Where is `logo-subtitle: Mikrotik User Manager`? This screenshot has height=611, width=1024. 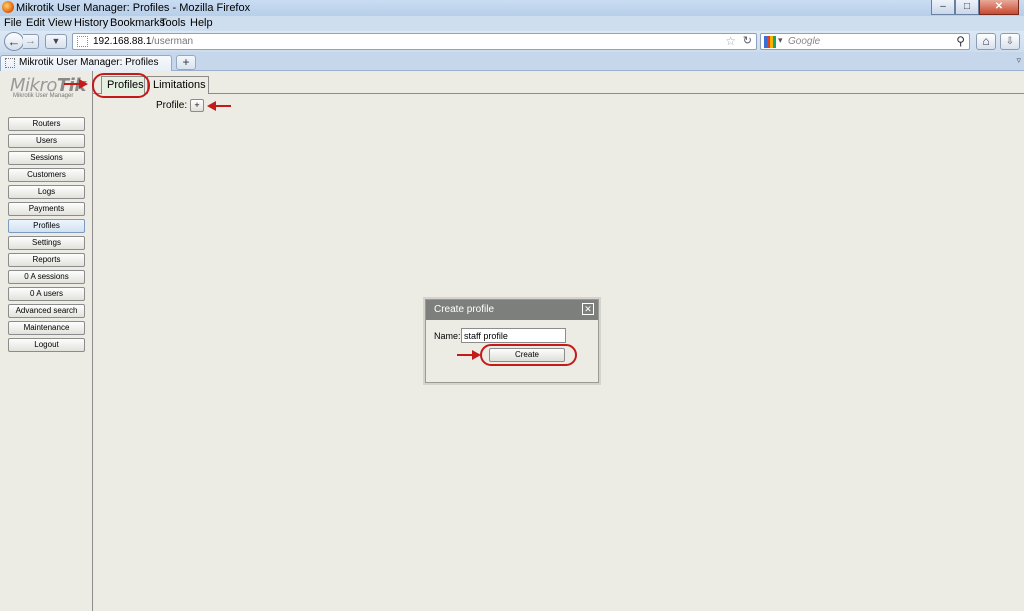
logo-subtitle: Mikrotik User Manager is located at coordinates (43, 96).